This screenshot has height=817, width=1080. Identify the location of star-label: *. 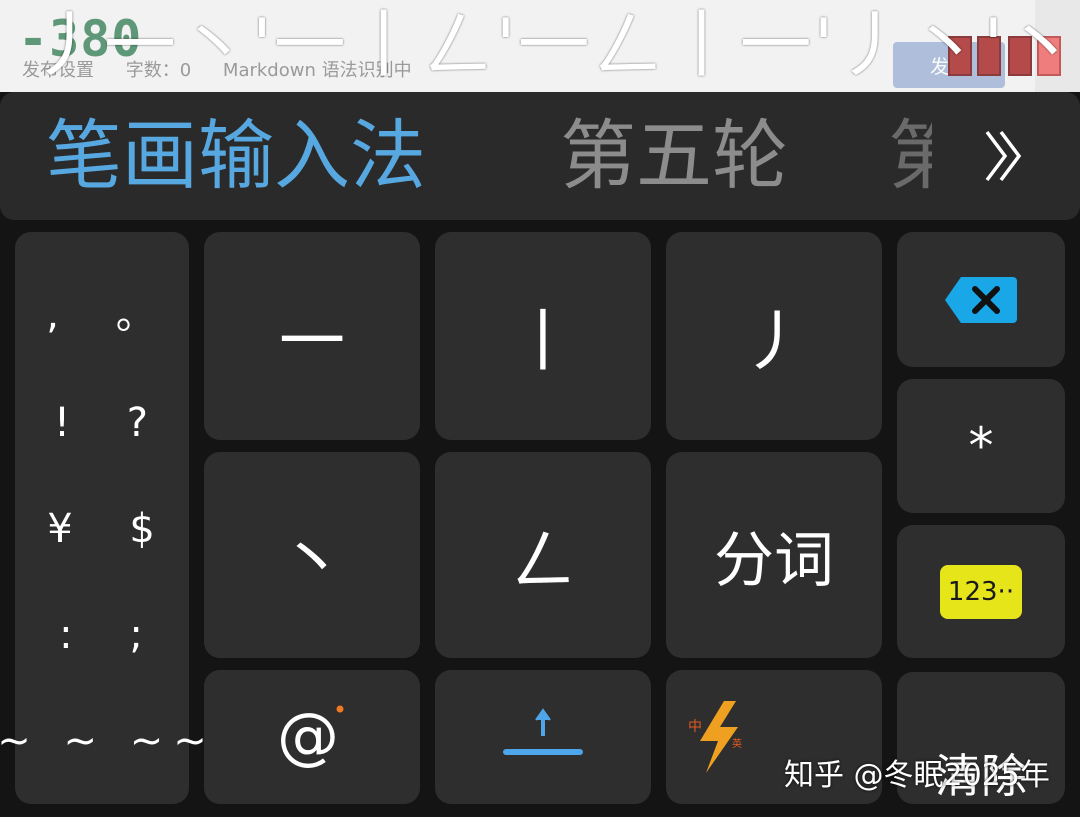
(981, 446).